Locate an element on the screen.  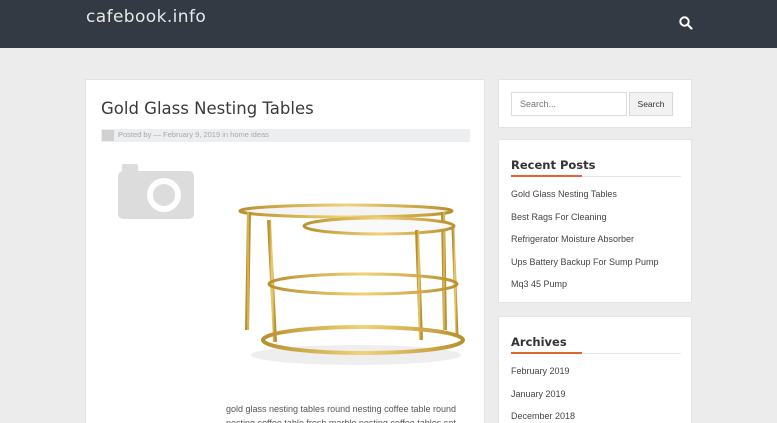
camera-icon is located at coordinates (156, 191).